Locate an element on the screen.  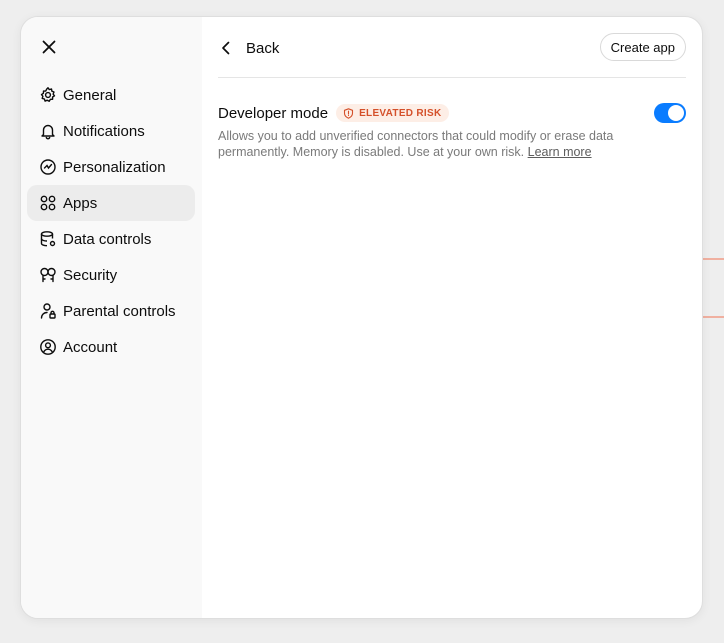
sidebar-item-label: Data controls is located at coordinates (107, 239).